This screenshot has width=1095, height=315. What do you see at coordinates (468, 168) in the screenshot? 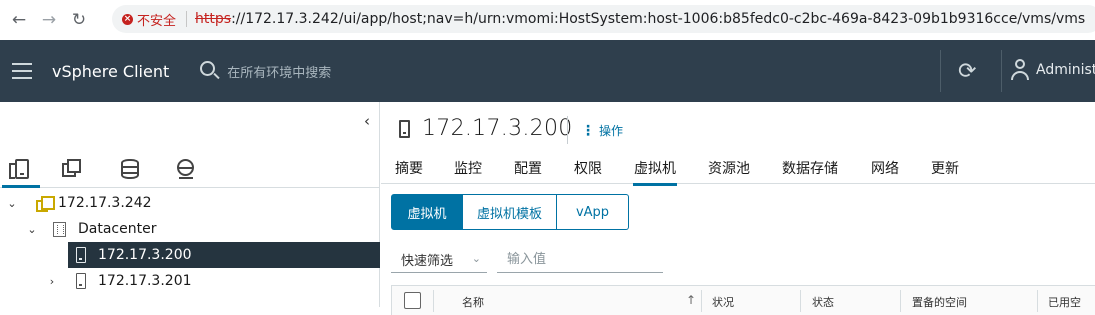
I see `tab-monitor: 监控` at bounding box center [468, 168].